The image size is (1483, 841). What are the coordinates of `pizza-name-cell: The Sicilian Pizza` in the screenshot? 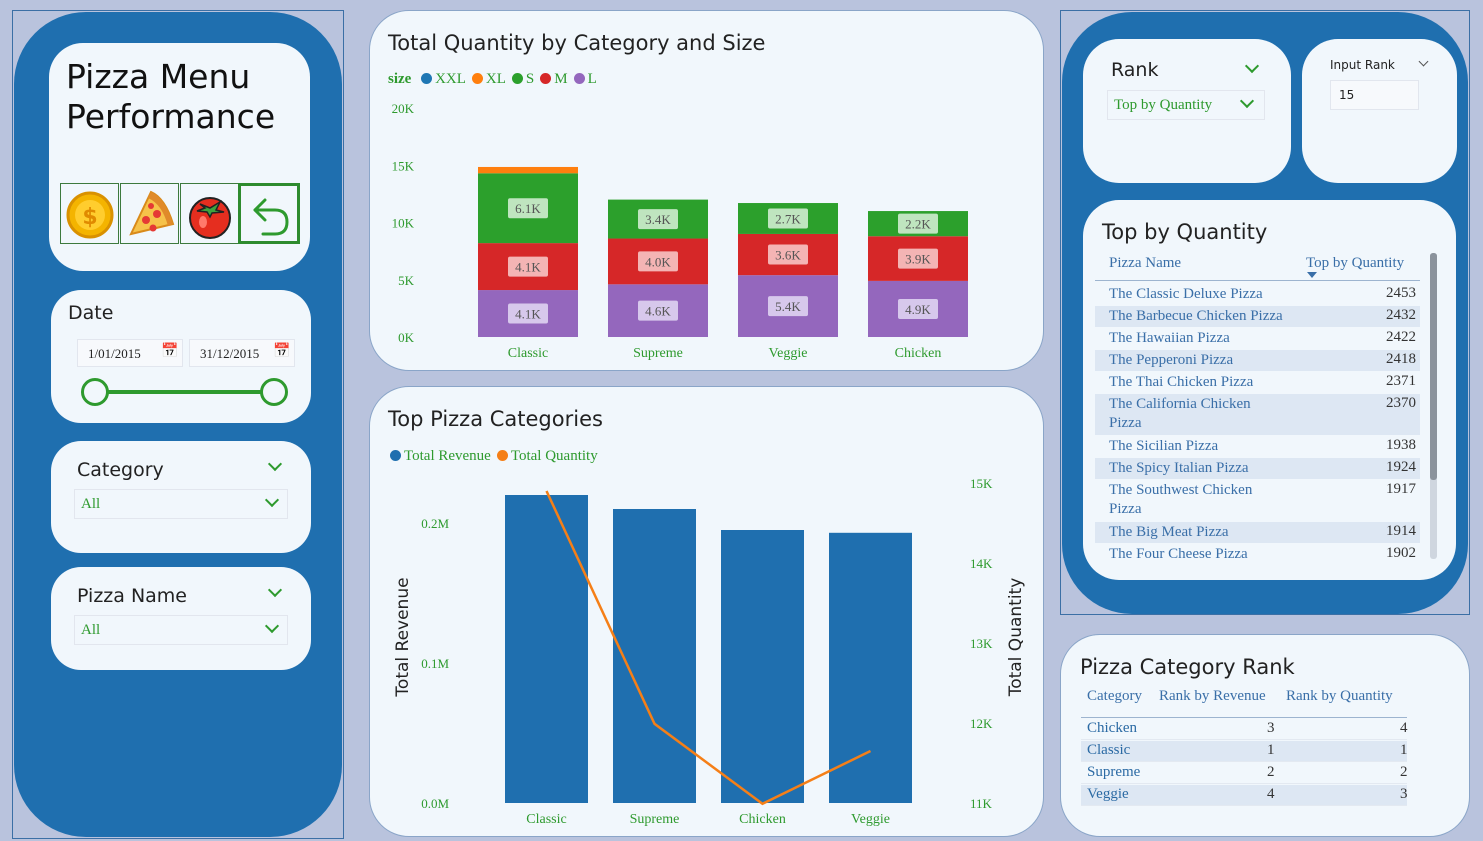 It's located at (1164, 446).